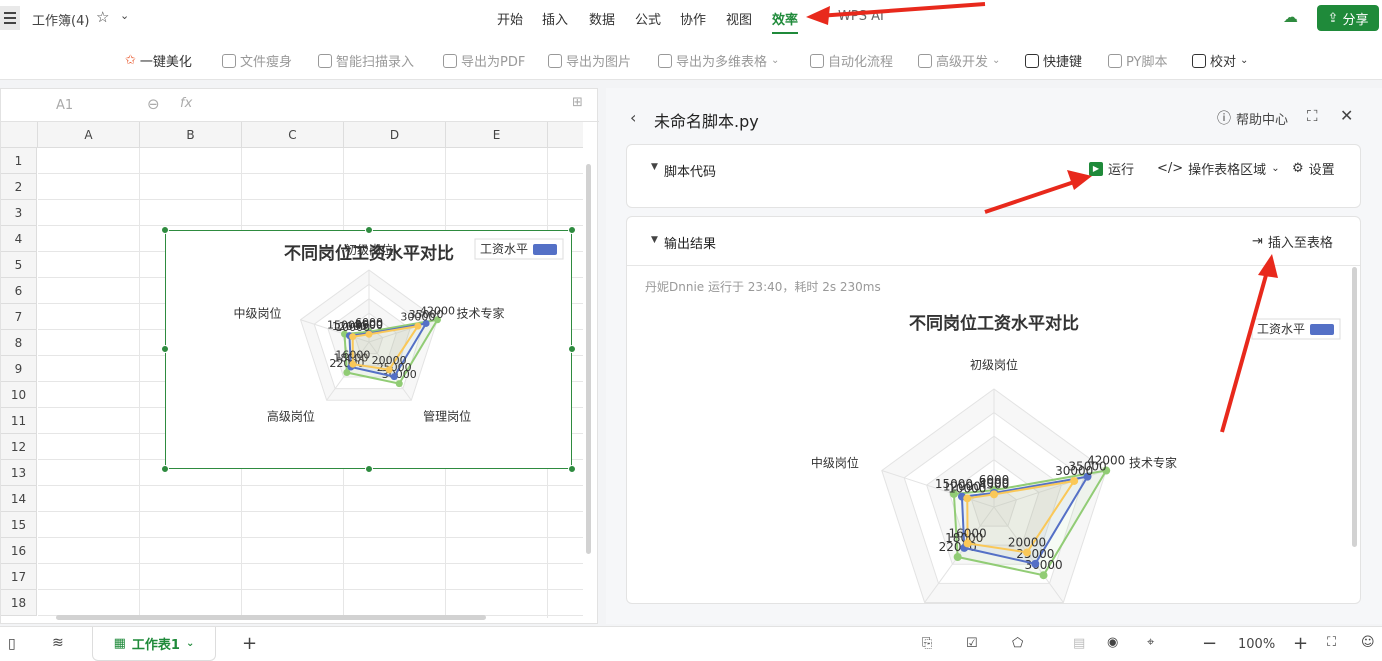  What do you see at coordinates (1038, 192) in the screenshot?
I see `arrow-to-run-button` at bounding box center [1038, 192].